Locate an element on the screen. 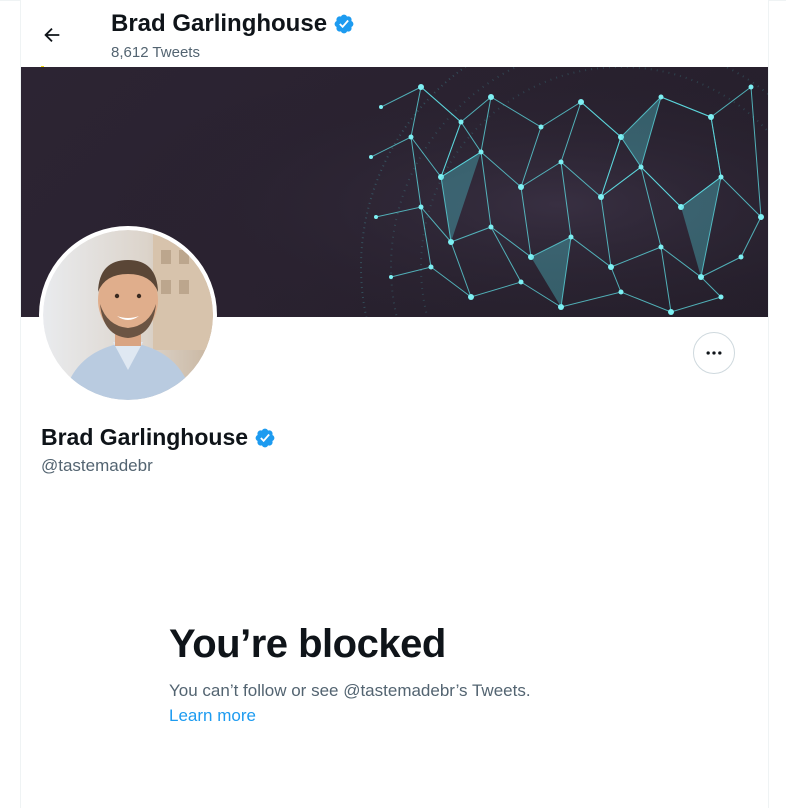  profile-photo is located at coordinates (128, 315).